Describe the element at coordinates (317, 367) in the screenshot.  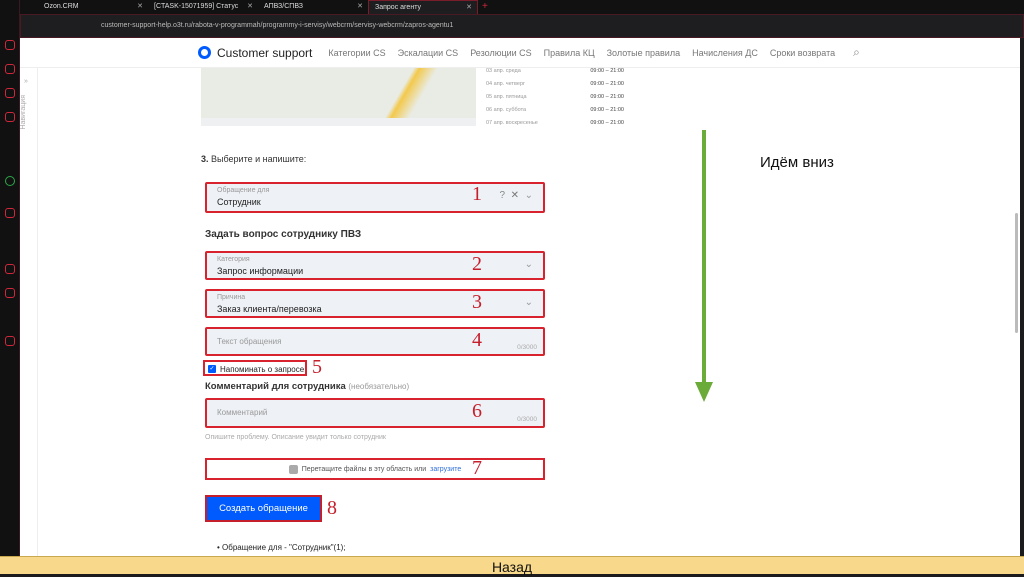
I see `annotation-number: 5` at that location.